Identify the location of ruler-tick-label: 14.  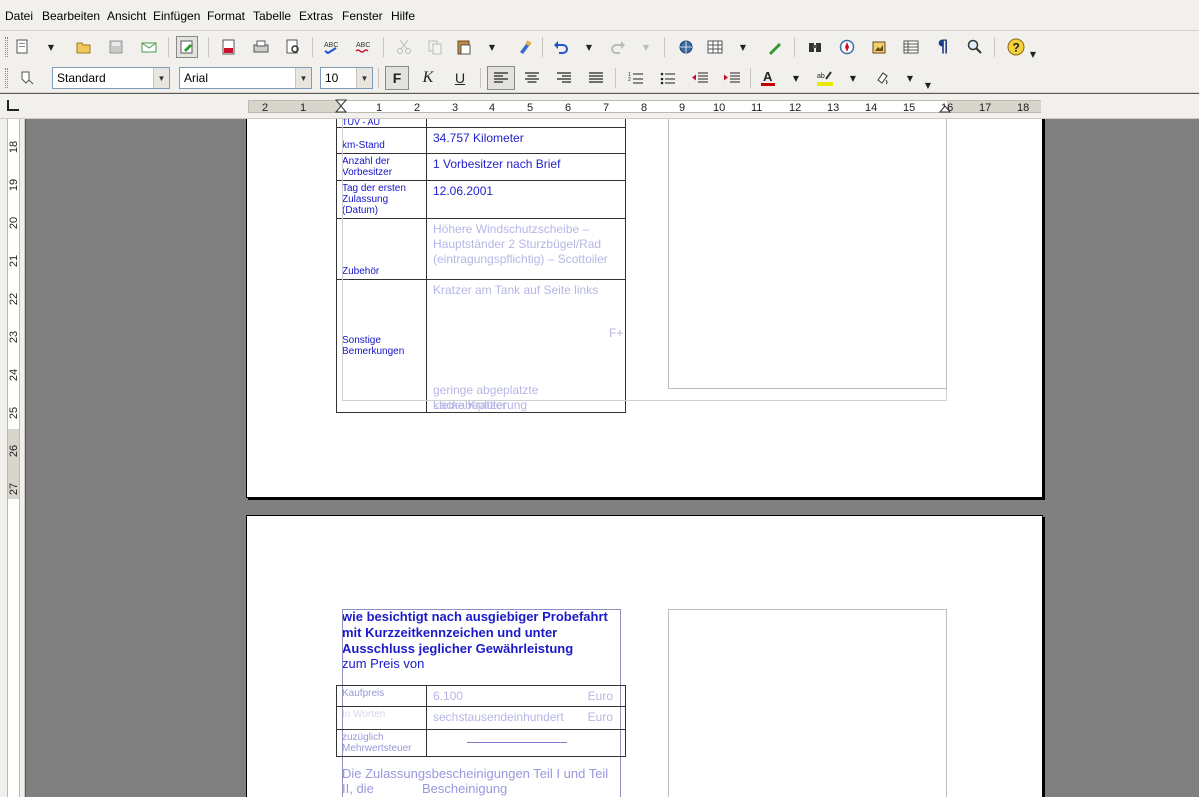
(871, 108).